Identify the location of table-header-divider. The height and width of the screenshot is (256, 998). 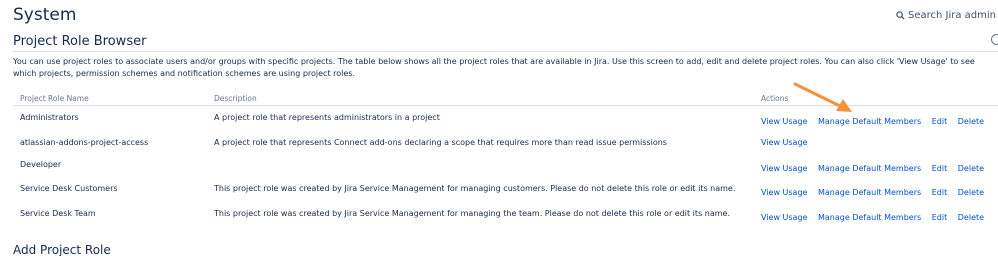
(505, 105).